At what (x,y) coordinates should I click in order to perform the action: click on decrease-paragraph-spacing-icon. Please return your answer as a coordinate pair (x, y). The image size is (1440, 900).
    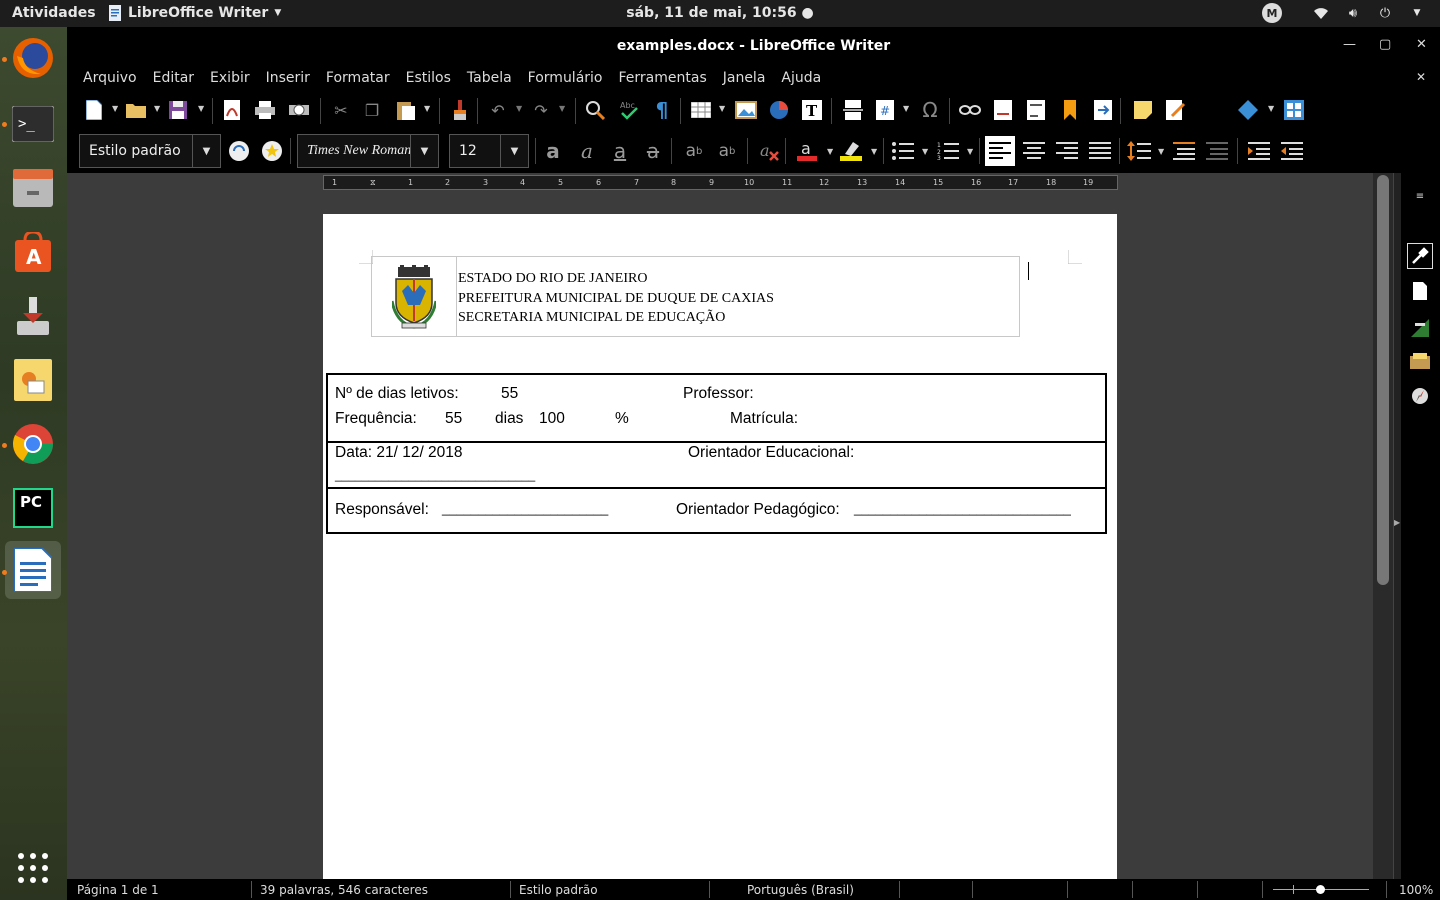
    Looking at the image, I should click on (1217, 151).